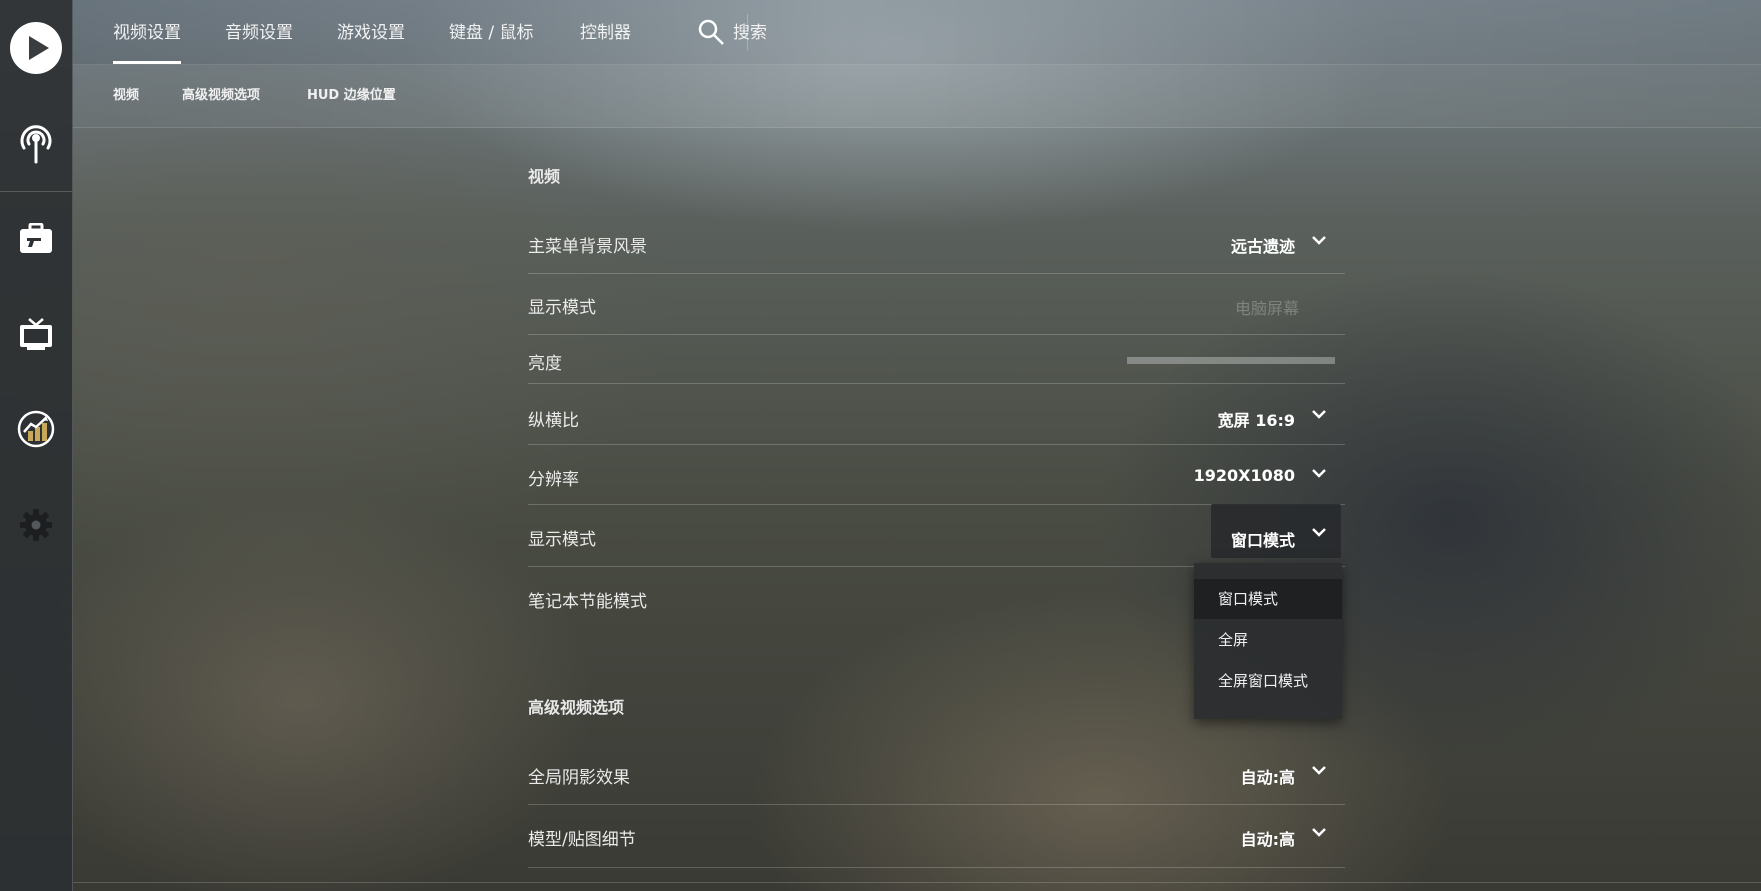  I want to click on watch-button, so click(36, 334).